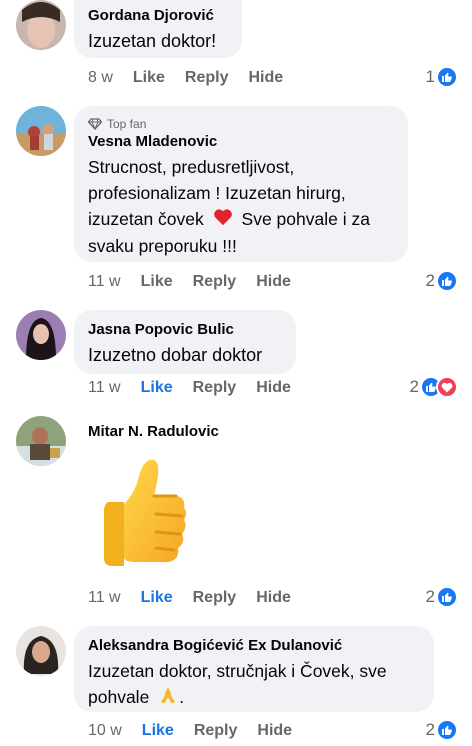  I want to click on comment-author: Mitar N. Radulovic, so click(174, 432).